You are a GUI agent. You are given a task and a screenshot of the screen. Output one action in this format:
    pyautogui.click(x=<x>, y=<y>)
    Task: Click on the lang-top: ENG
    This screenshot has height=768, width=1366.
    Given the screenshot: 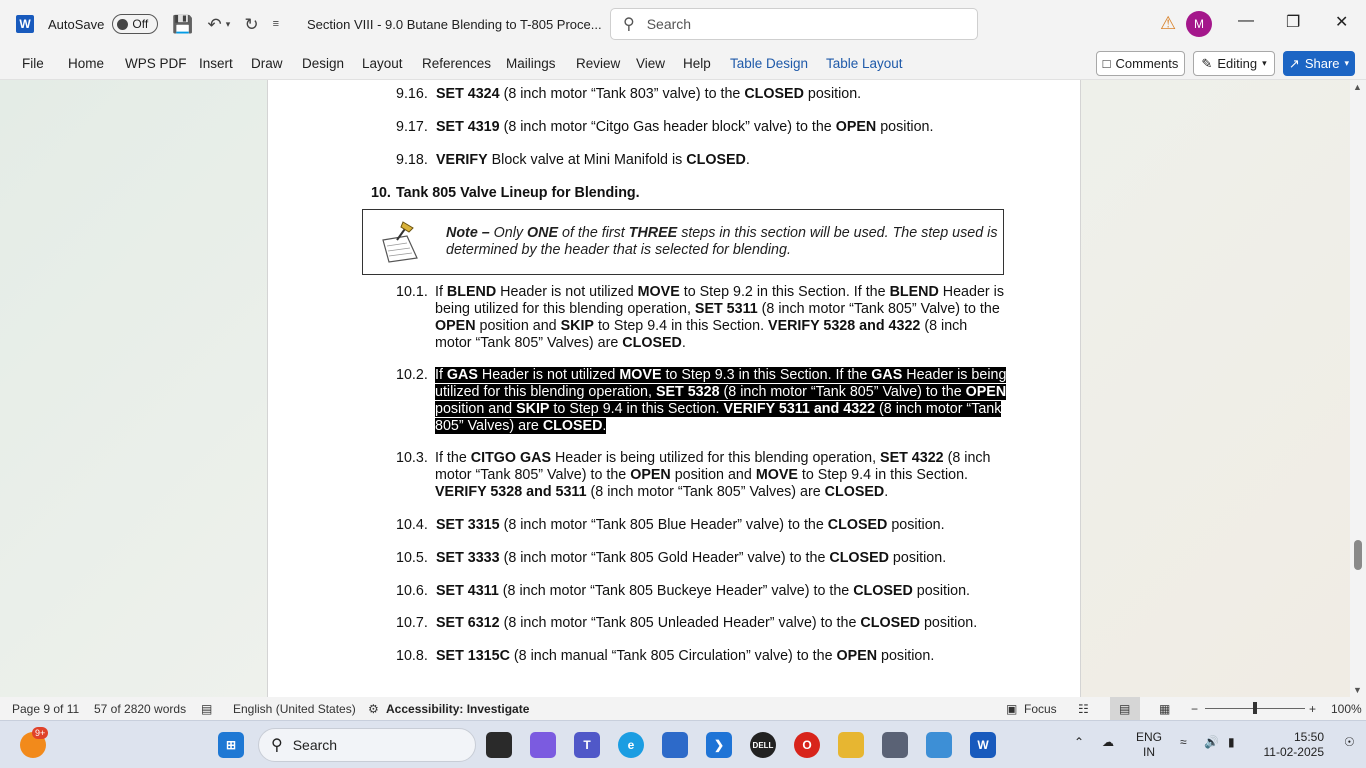 What is the action you would take?
    pyautogui.click(x=1149, y=737)
    